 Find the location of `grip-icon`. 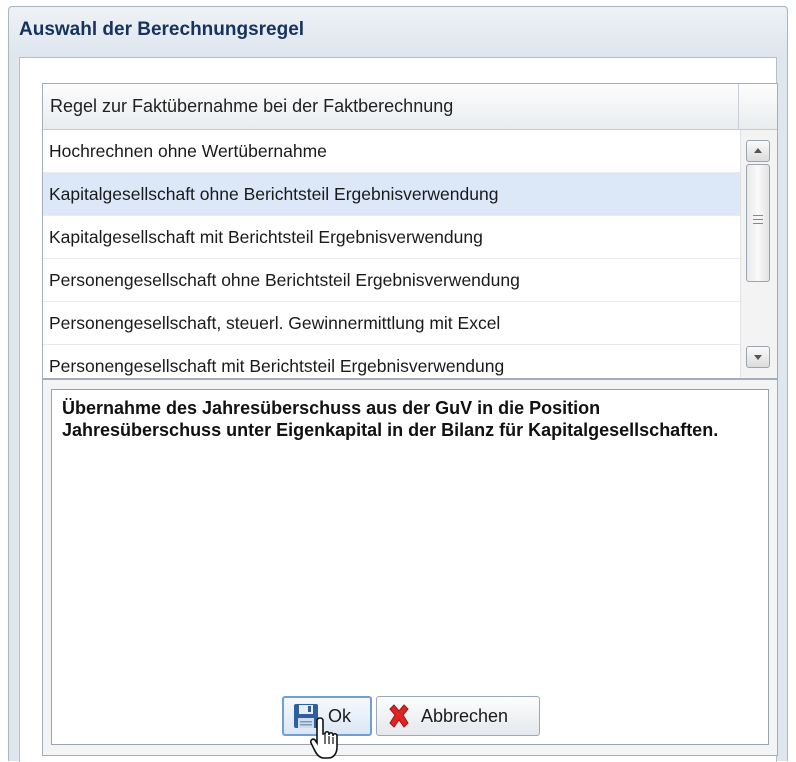

grip-icon is located at coordinates (758, 221).